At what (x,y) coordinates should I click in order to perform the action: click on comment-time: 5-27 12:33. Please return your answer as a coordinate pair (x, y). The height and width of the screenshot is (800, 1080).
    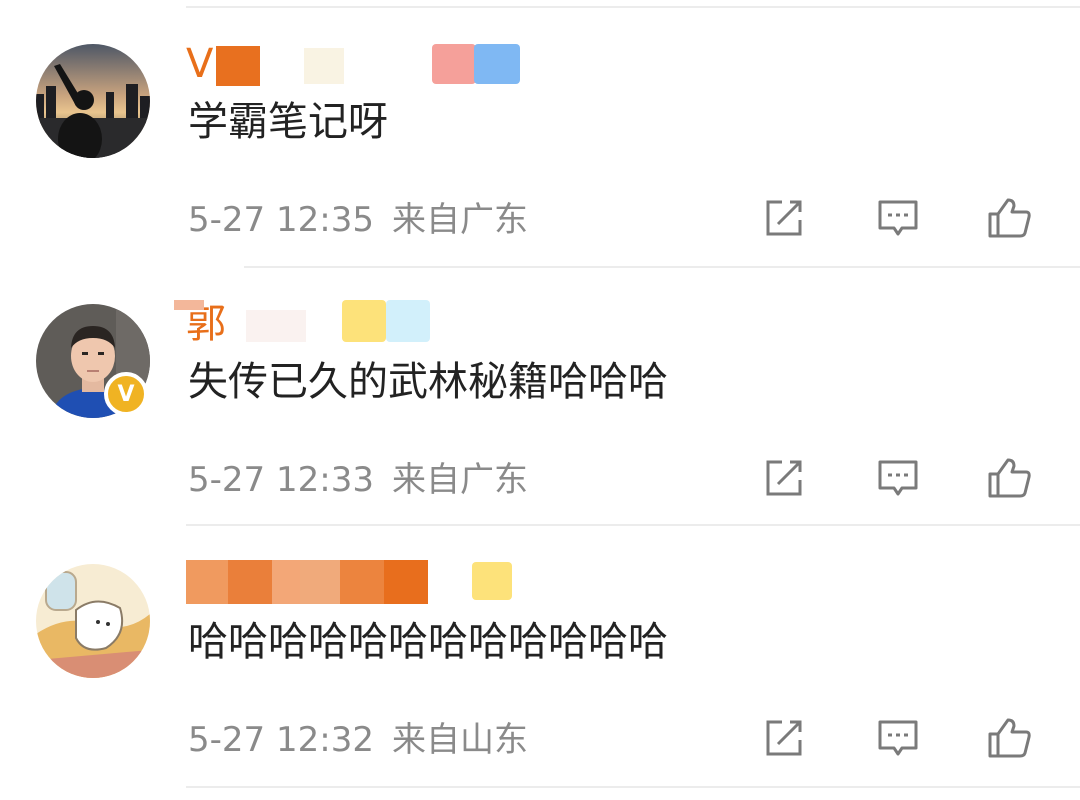
    Looking at the image, I should click on (281, 480).